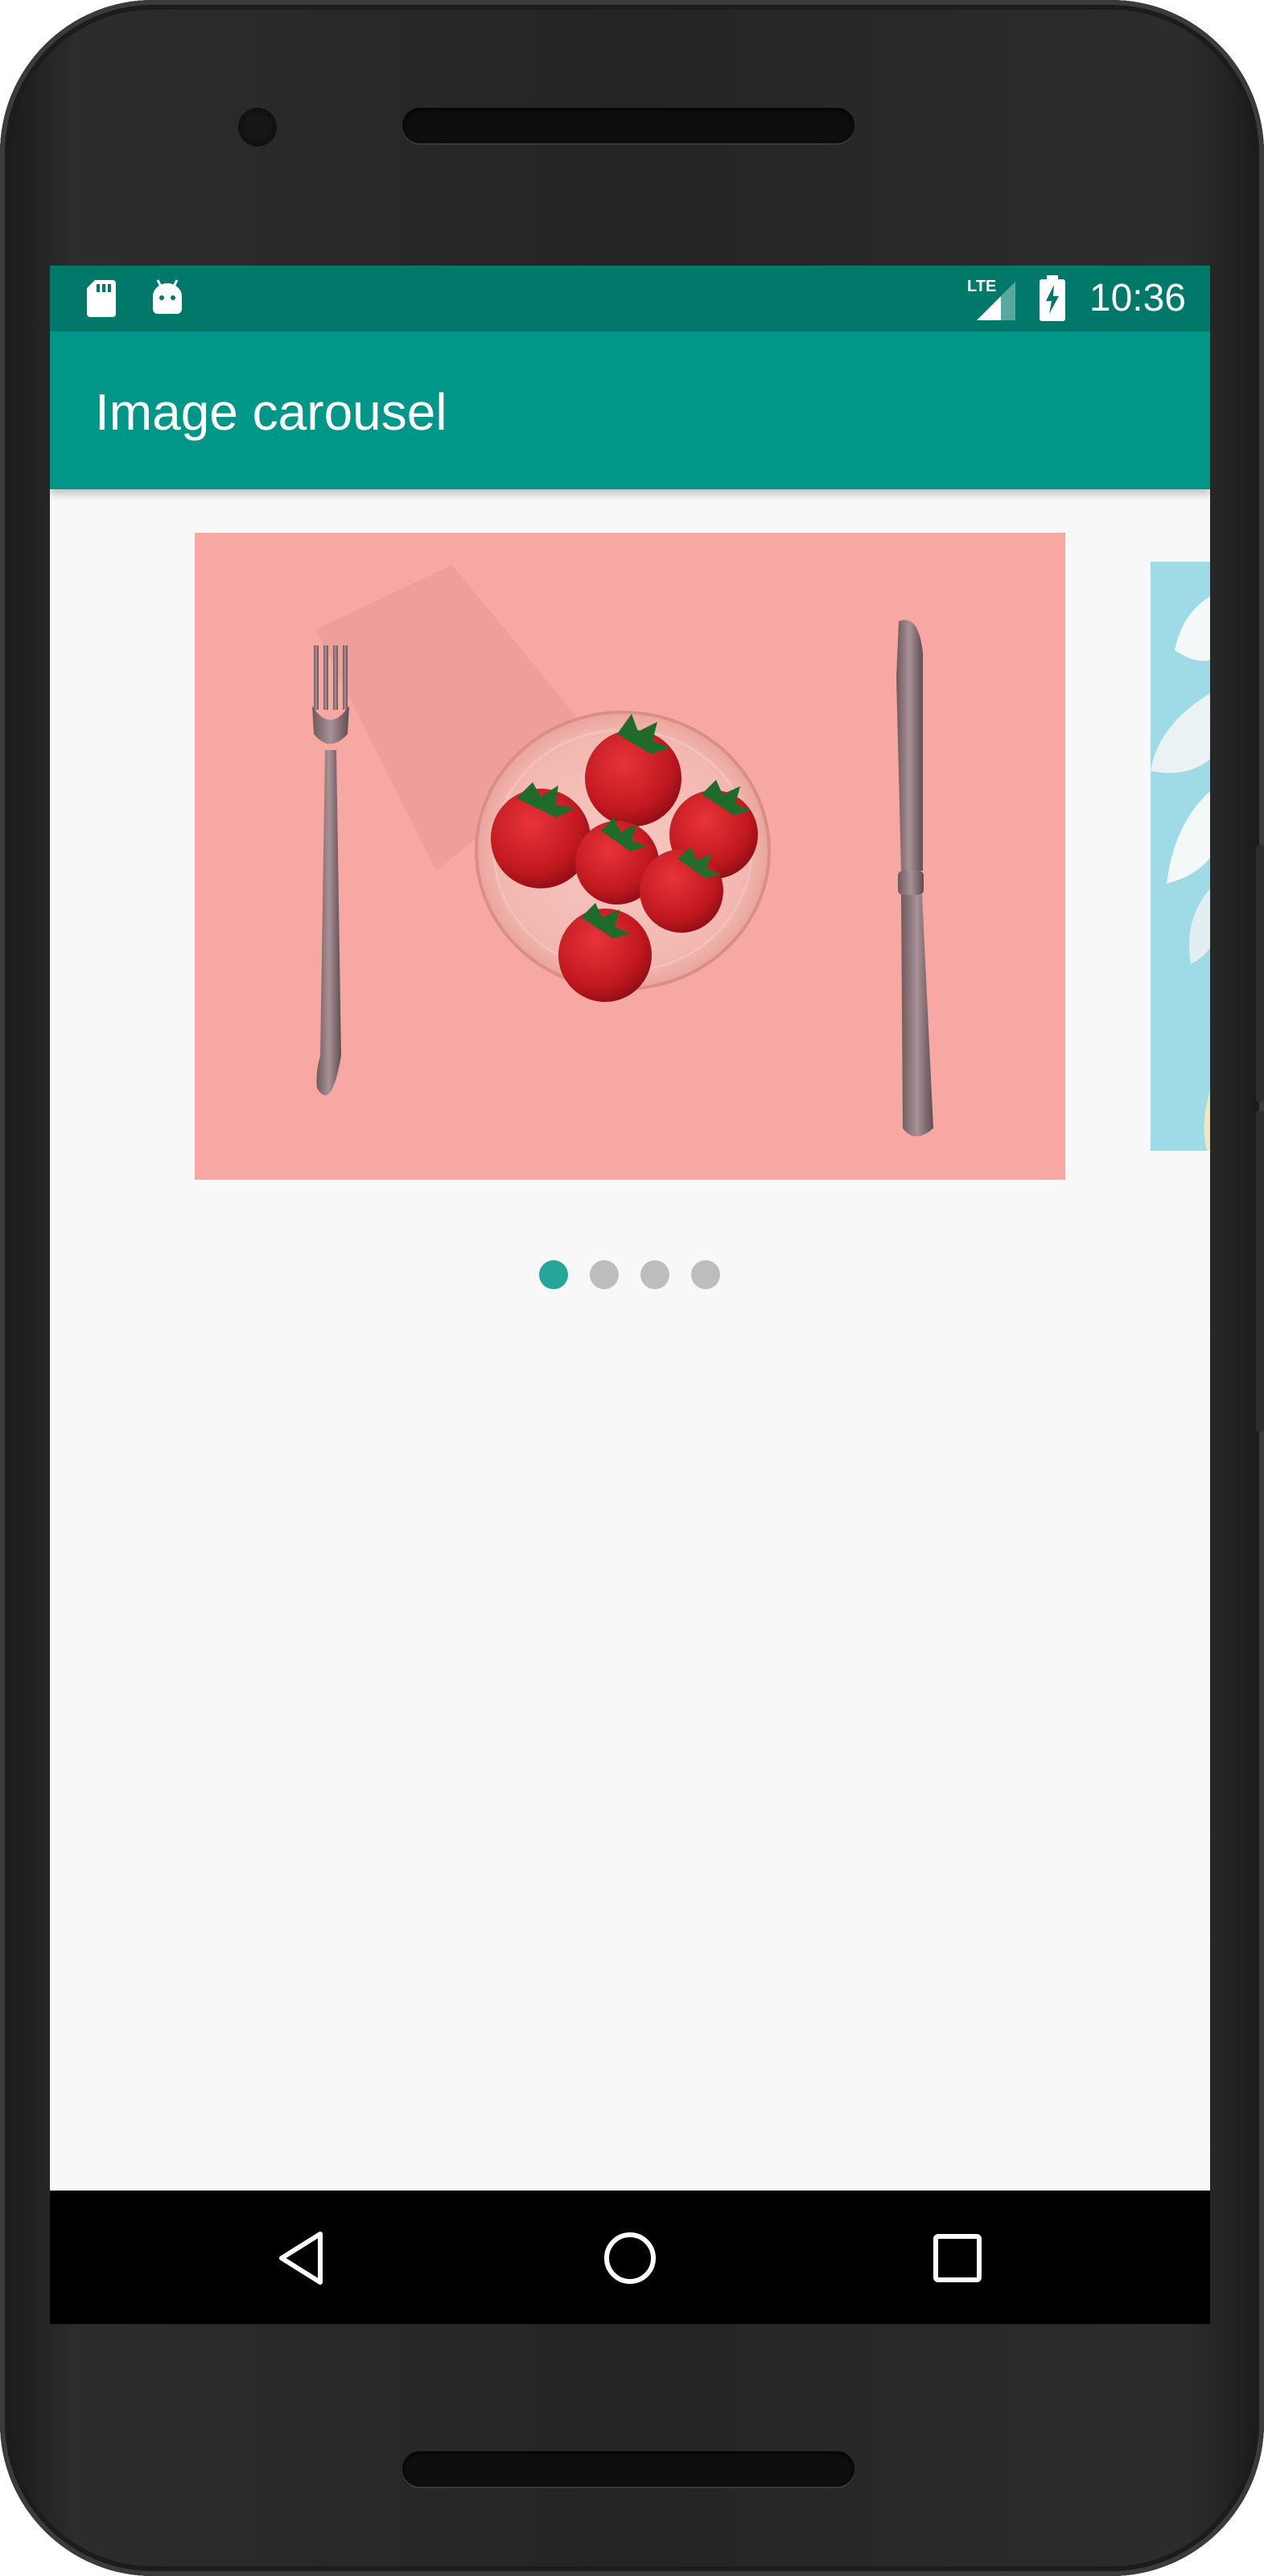 Image resolution: width=1264 pixels, height=2576 pixels. Describe the element at coordinates (167, 300) in the screenshot. I see `android-debug-icon` at that location.